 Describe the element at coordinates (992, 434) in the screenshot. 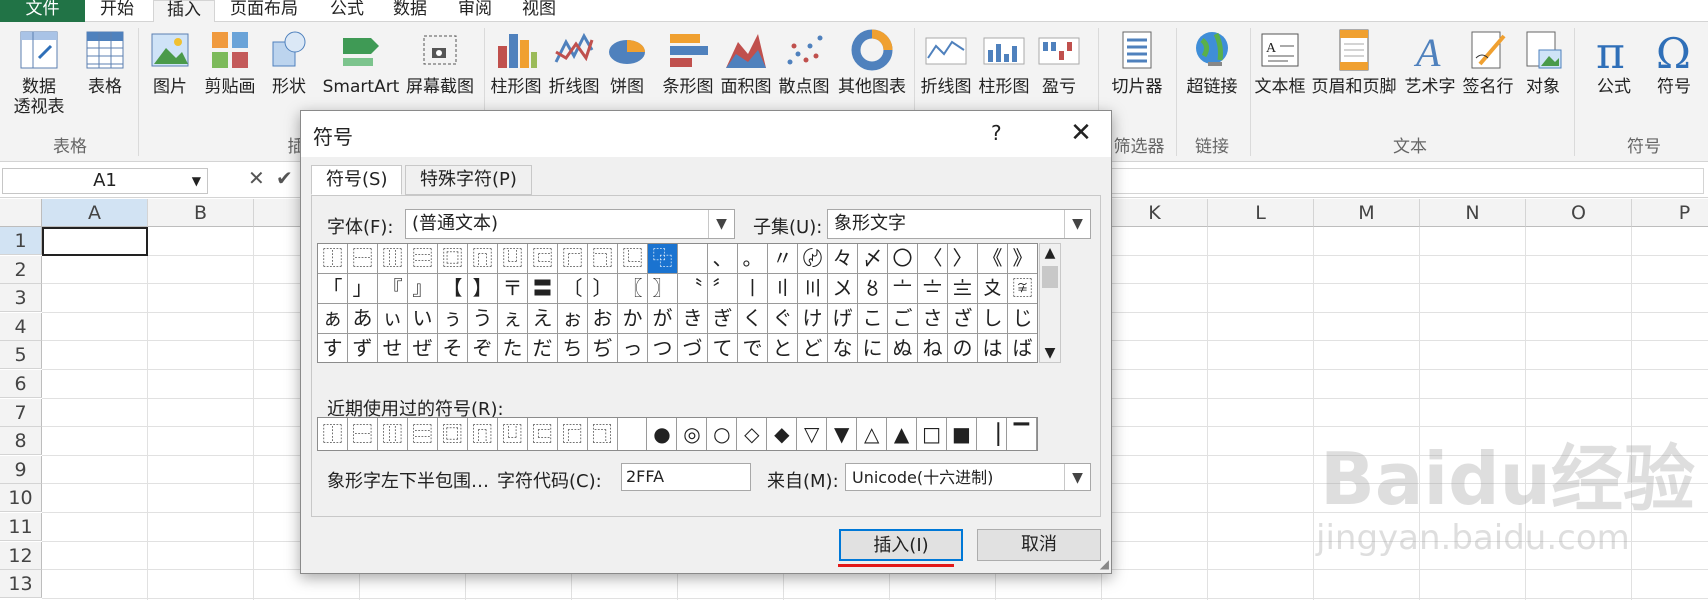

I see `recent-symbol: ▕` at that location.